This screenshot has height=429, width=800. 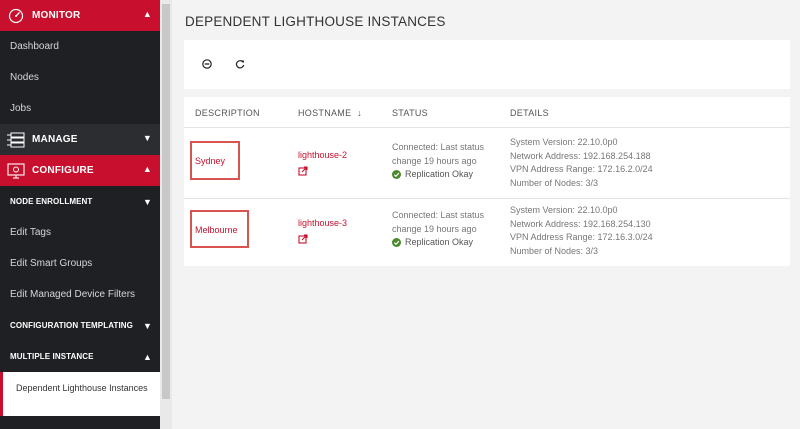 What do you see at coordinates (80, 263) in the screenshot?
I see `sidebar-item-edit-smart-groups: Edit Smart Groups` at bounding box center [80, 263].